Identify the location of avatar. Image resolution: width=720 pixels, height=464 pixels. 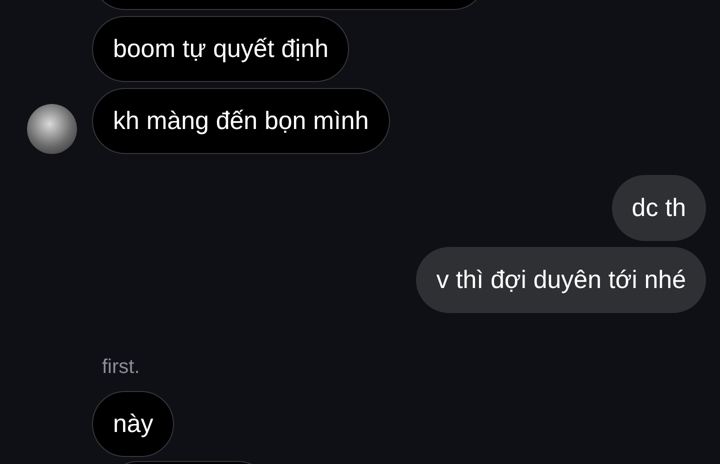
(52, 129).